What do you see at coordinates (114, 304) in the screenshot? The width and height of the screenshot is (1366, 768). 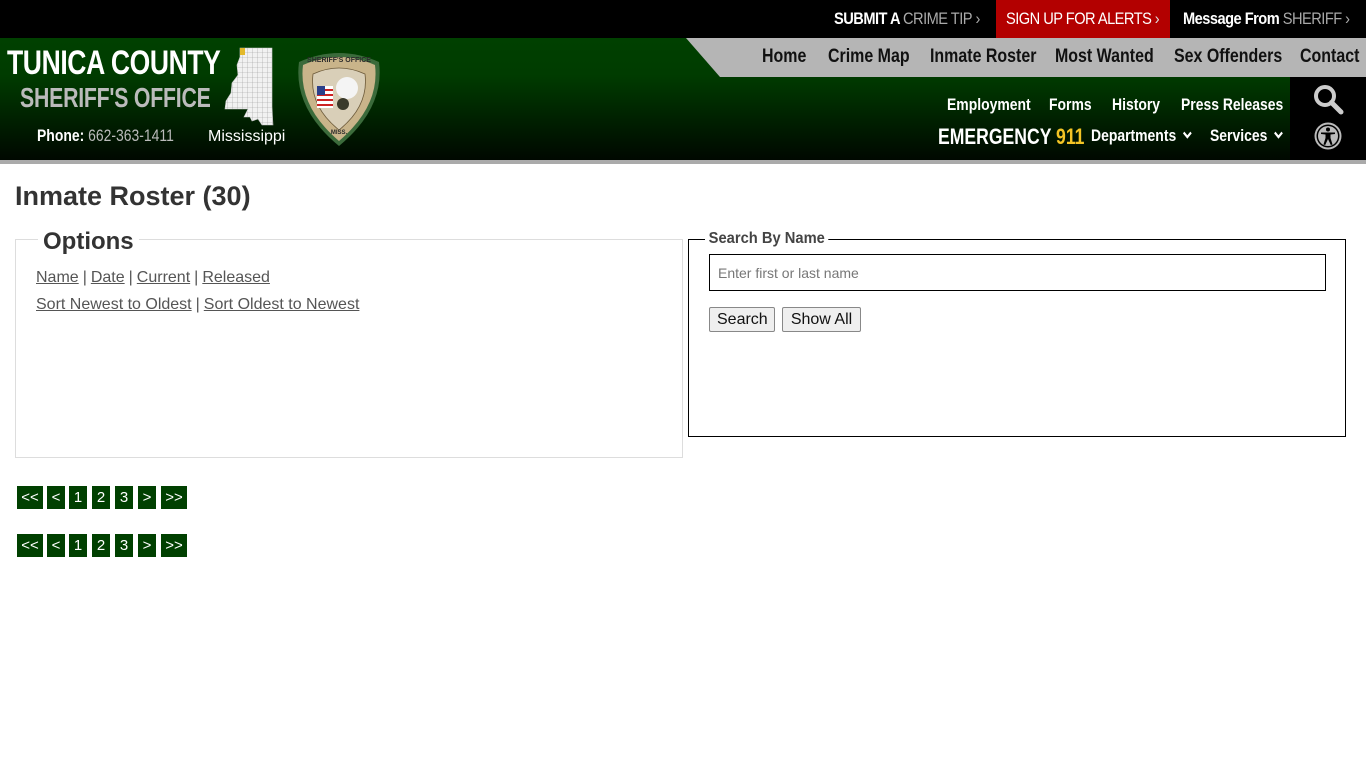 I see `sort-newest-link: Sort Newest to Oldest` at bounding box center [114, 304].